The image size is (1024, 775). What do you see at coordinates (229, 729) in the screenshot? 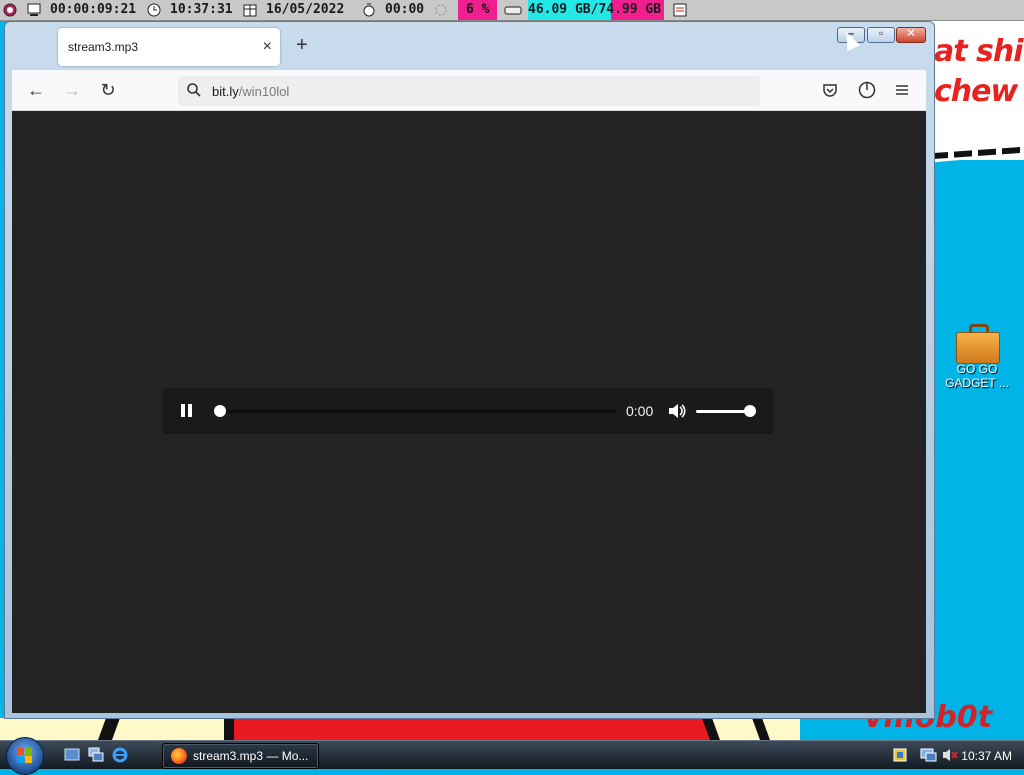
I see `wallpaper-line` at bounding box center [229, 729].